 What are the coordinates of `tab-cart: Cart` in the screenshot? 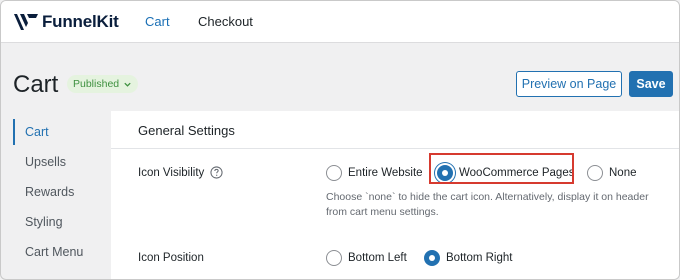 It's located at (157, 21).